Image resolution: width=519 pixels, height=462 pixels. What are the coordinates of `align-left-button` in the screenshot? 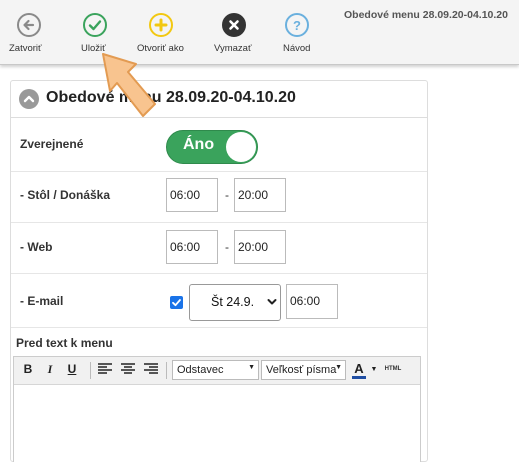 It's located at (105, 370).